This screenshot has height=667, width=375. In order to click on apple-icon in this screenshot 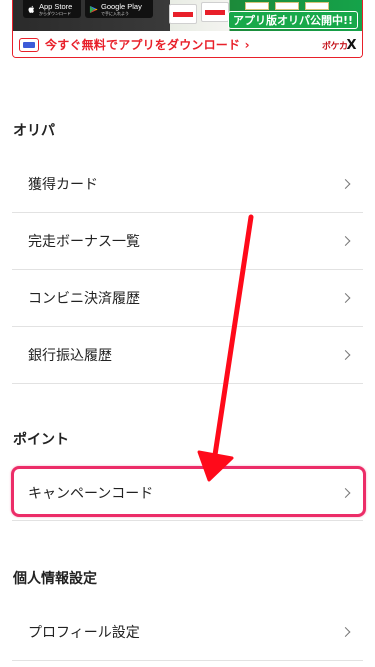, I will do `click(31, 9)`.